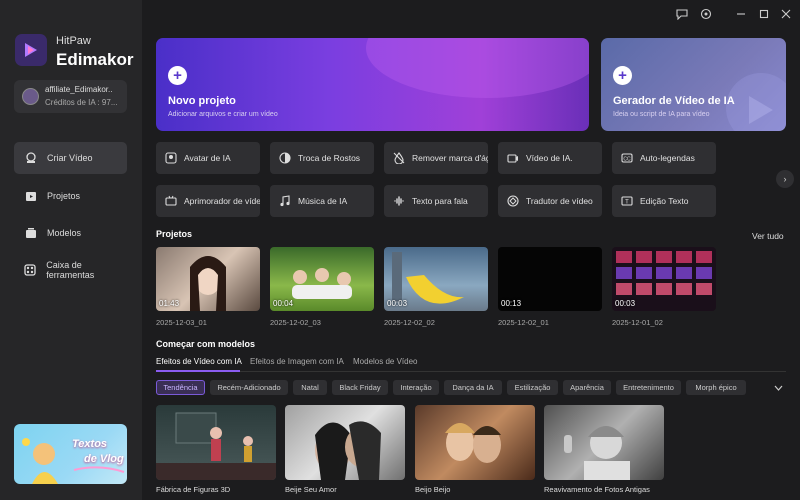 Image resolution: width=800 pixels, height=500 pixels. What do you see at coordinates (295, 322) in the screenshot?
I see `project-date: 2025-12-02_03` at bounding box center [295, 322].